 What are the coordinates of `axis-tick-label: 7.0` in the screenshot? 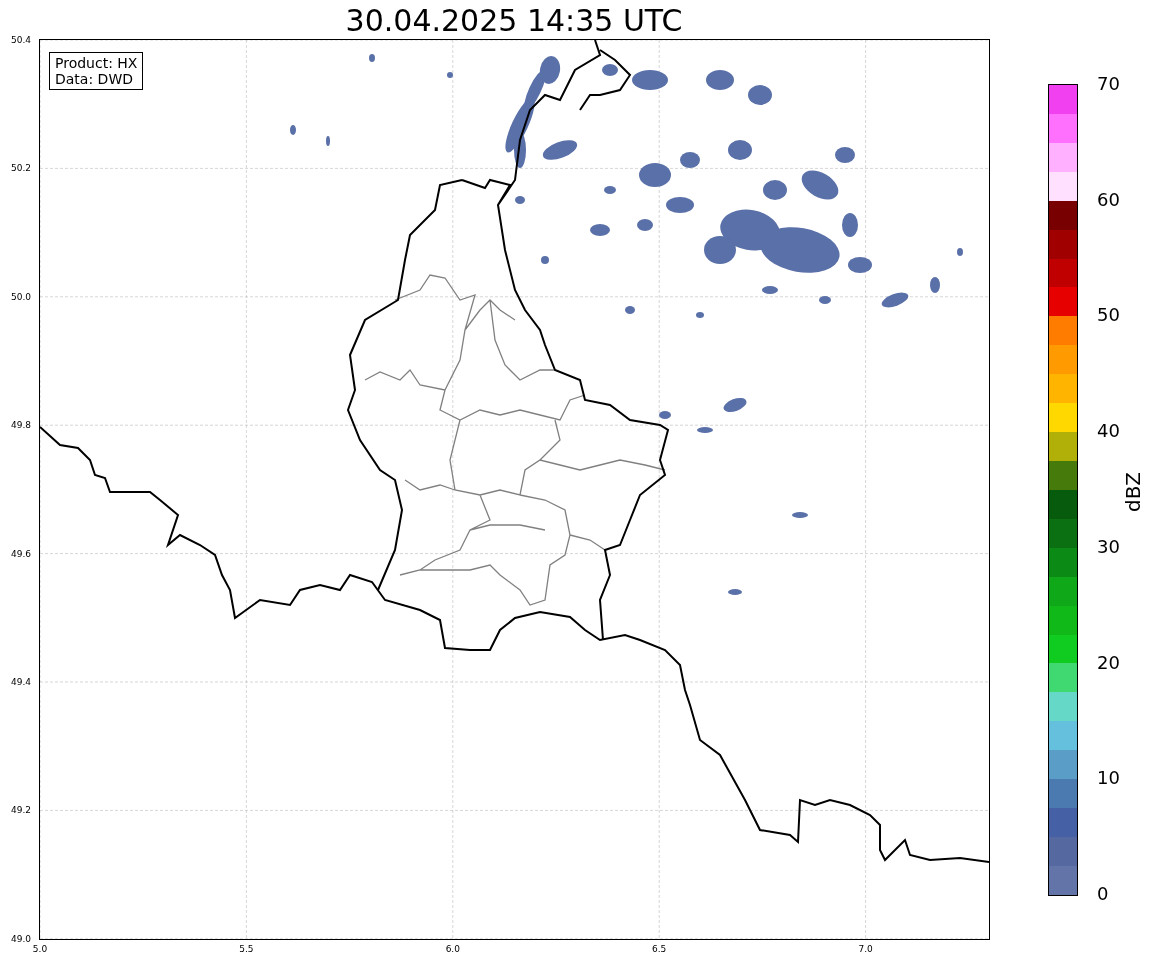 It's located at (865, 949).